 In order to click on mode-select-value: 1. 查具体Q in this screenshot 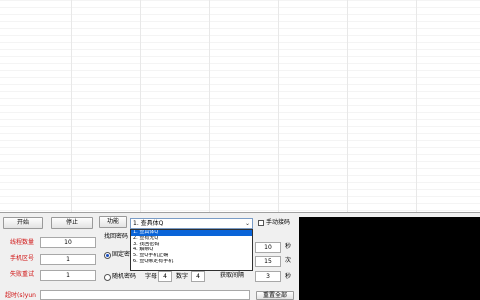, I will do `click(148, 223)`.